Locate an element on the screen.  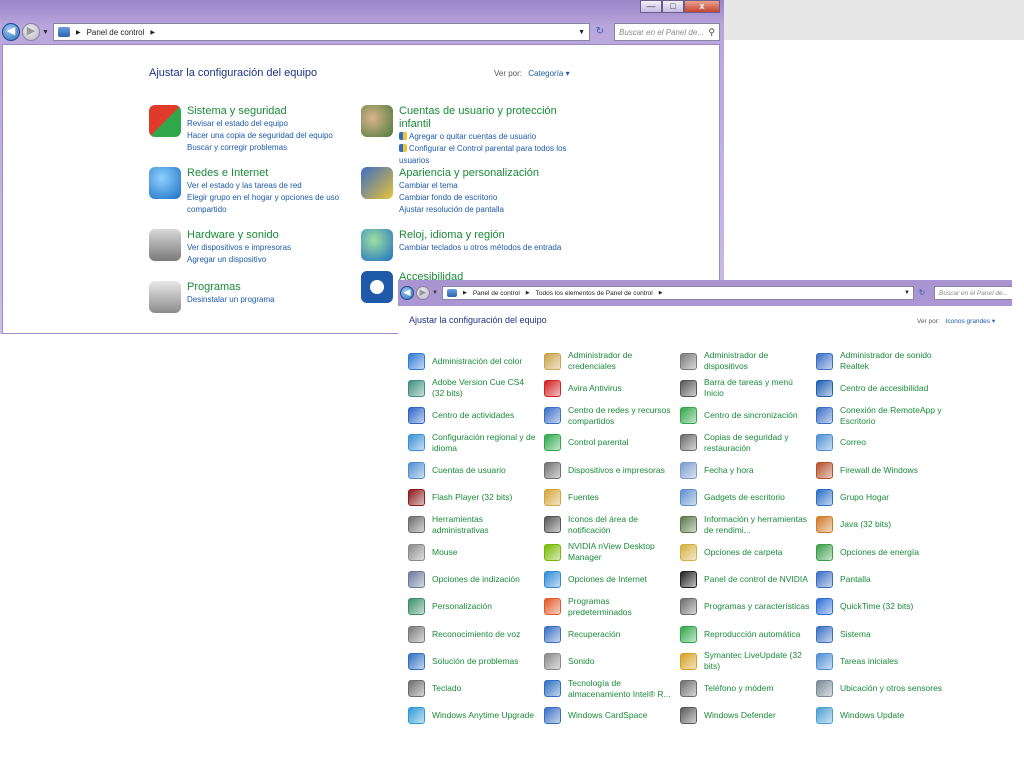
control-panel-item: Symantec LiveUpdate (32 bits) is located at coordinates (745, 661).